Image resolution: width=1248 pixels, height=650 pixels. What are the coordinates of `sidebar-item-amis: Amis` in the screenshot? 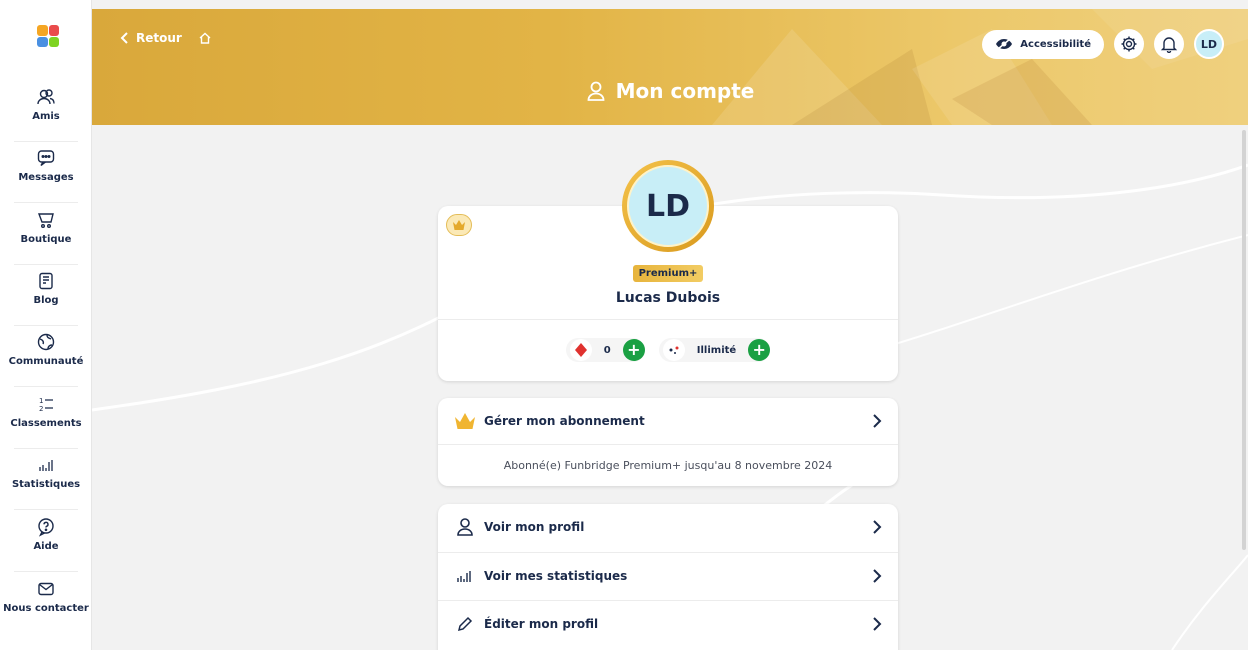 It's located at (46, 111).